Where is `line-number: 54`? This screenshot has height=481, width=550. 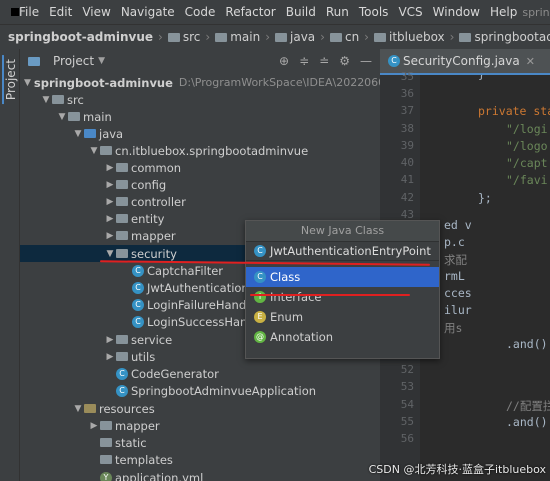 line-number: 54 is located at coordinates (407, 404).